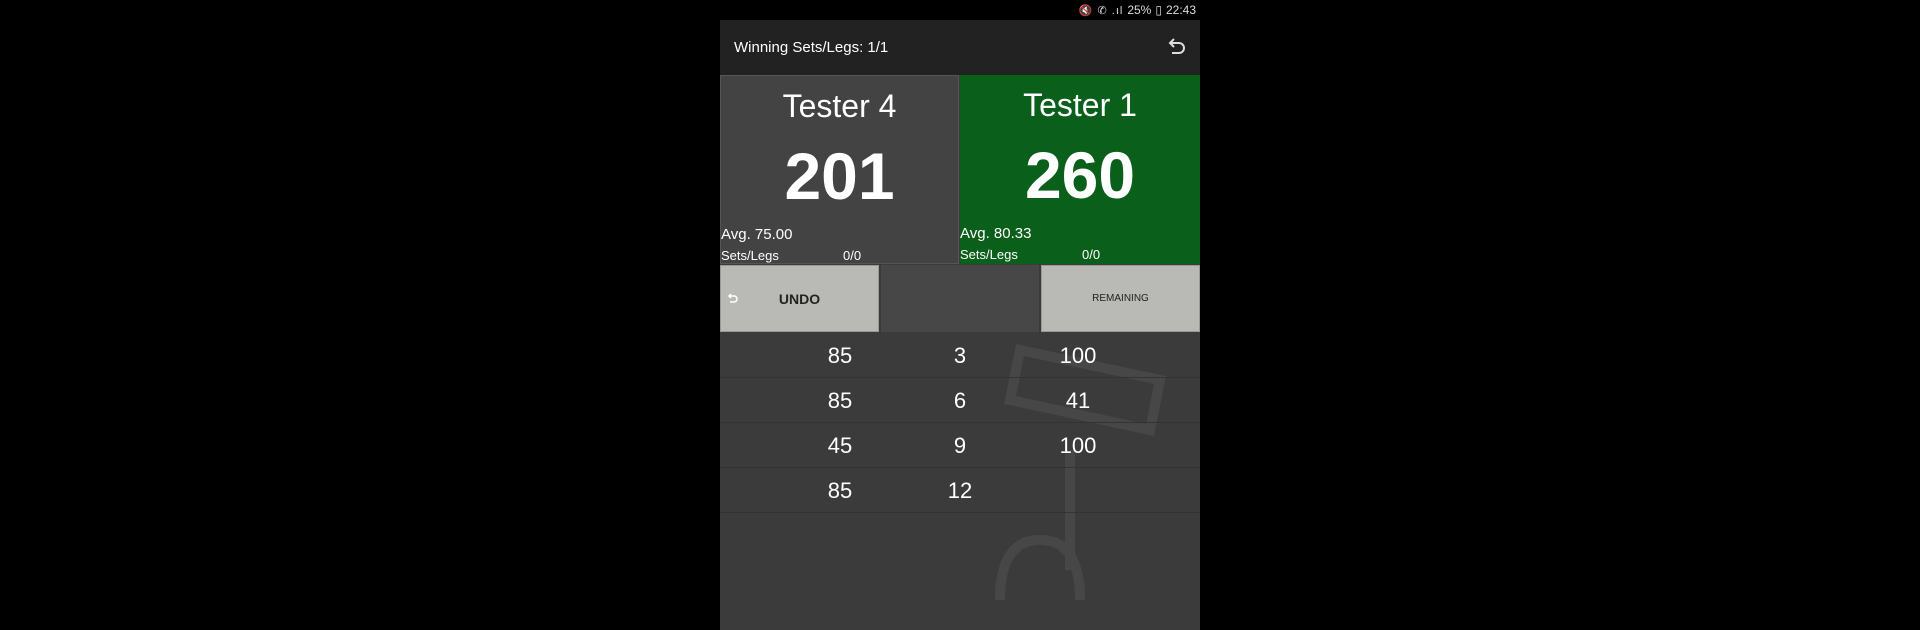  Describe the element at coordinates (839, 176) in the screenshot. I see `player-score: 201` at that location.